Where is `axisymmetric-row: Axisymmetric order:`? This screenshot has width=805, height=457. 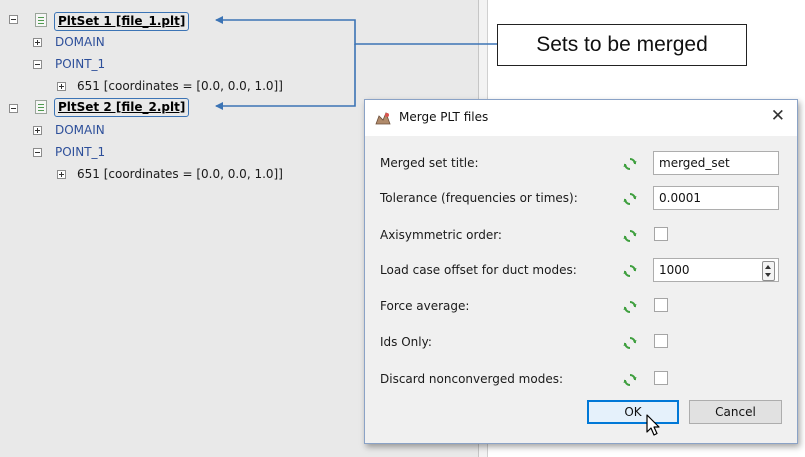 axisymmetric-row: Axisymmetric order: is located at coordinates (581, 236).